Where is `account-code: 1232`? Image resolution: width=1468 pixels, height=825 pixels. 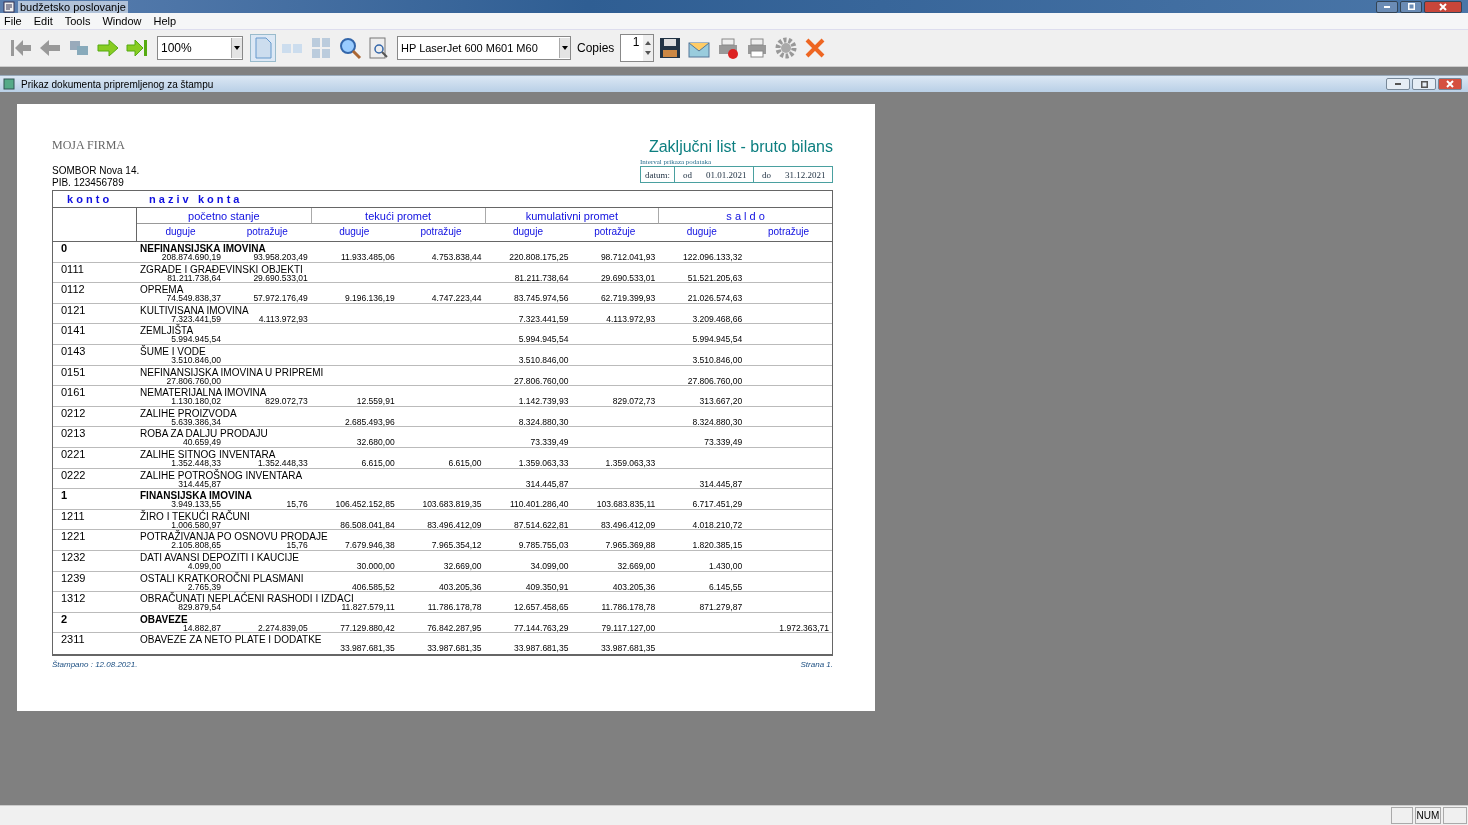 account-code: 1232 is located at coordinates (73, 557).